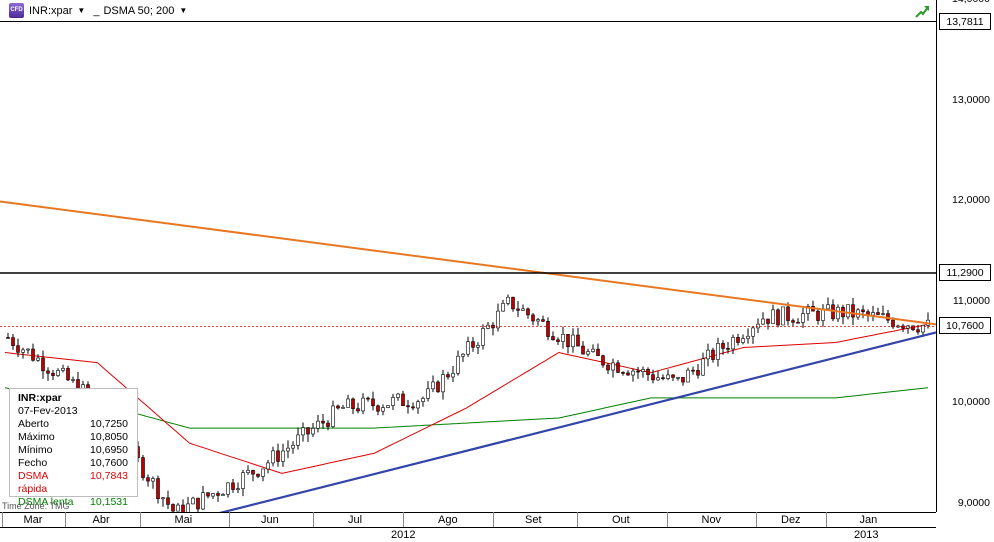  Describe the element at coordinates (101, 520) in the screenshot. I see `month-label: Abr` at that location.